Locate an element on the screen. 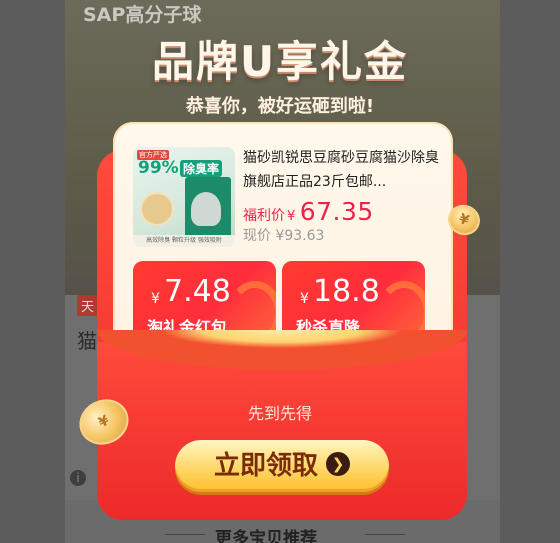 This screenshot has width=560, height=543. coupon-amount: 18.8 is located at coordinates (346, 291).